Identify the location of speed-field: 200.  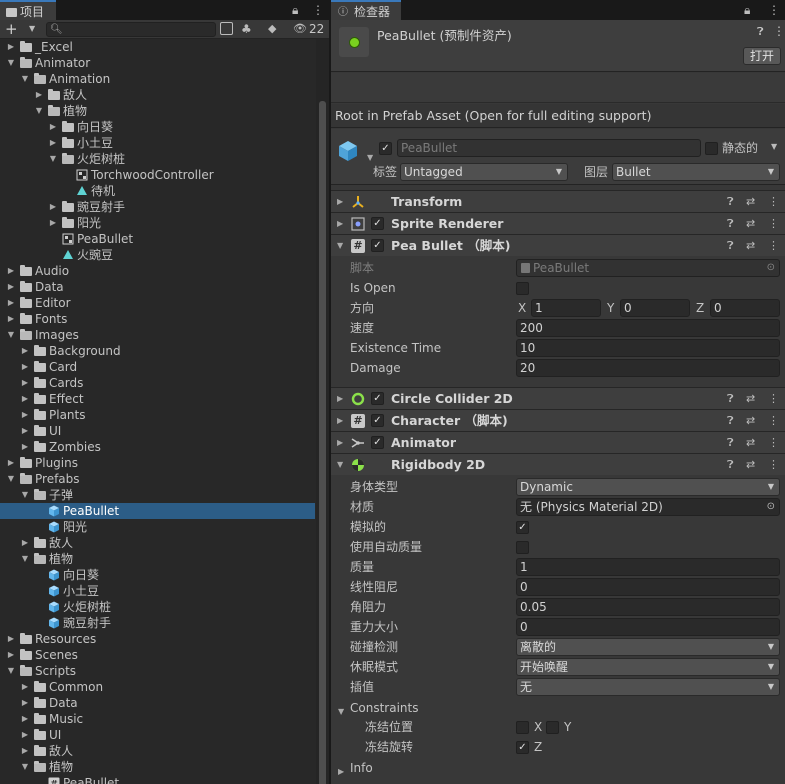
(648, 328).